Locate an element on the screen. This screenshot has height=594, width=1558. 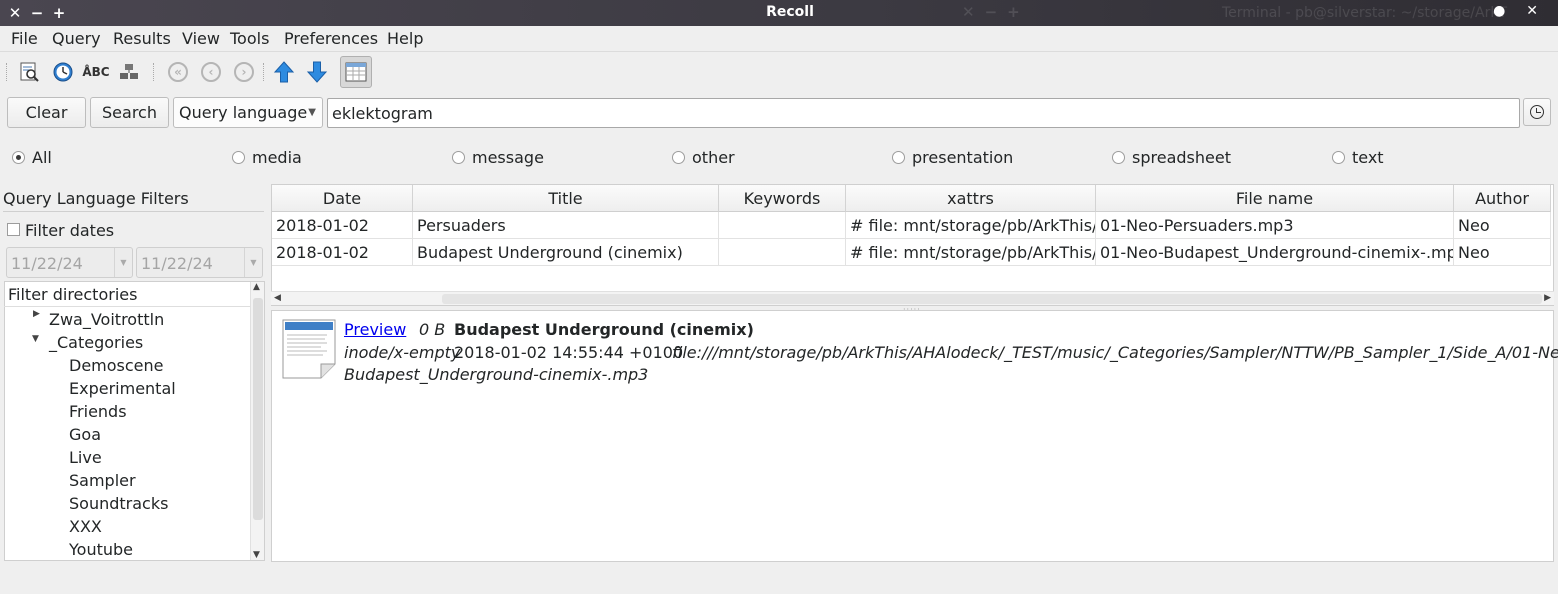
scroll-down-icon: ▼ is located at coordinates (256, 555).